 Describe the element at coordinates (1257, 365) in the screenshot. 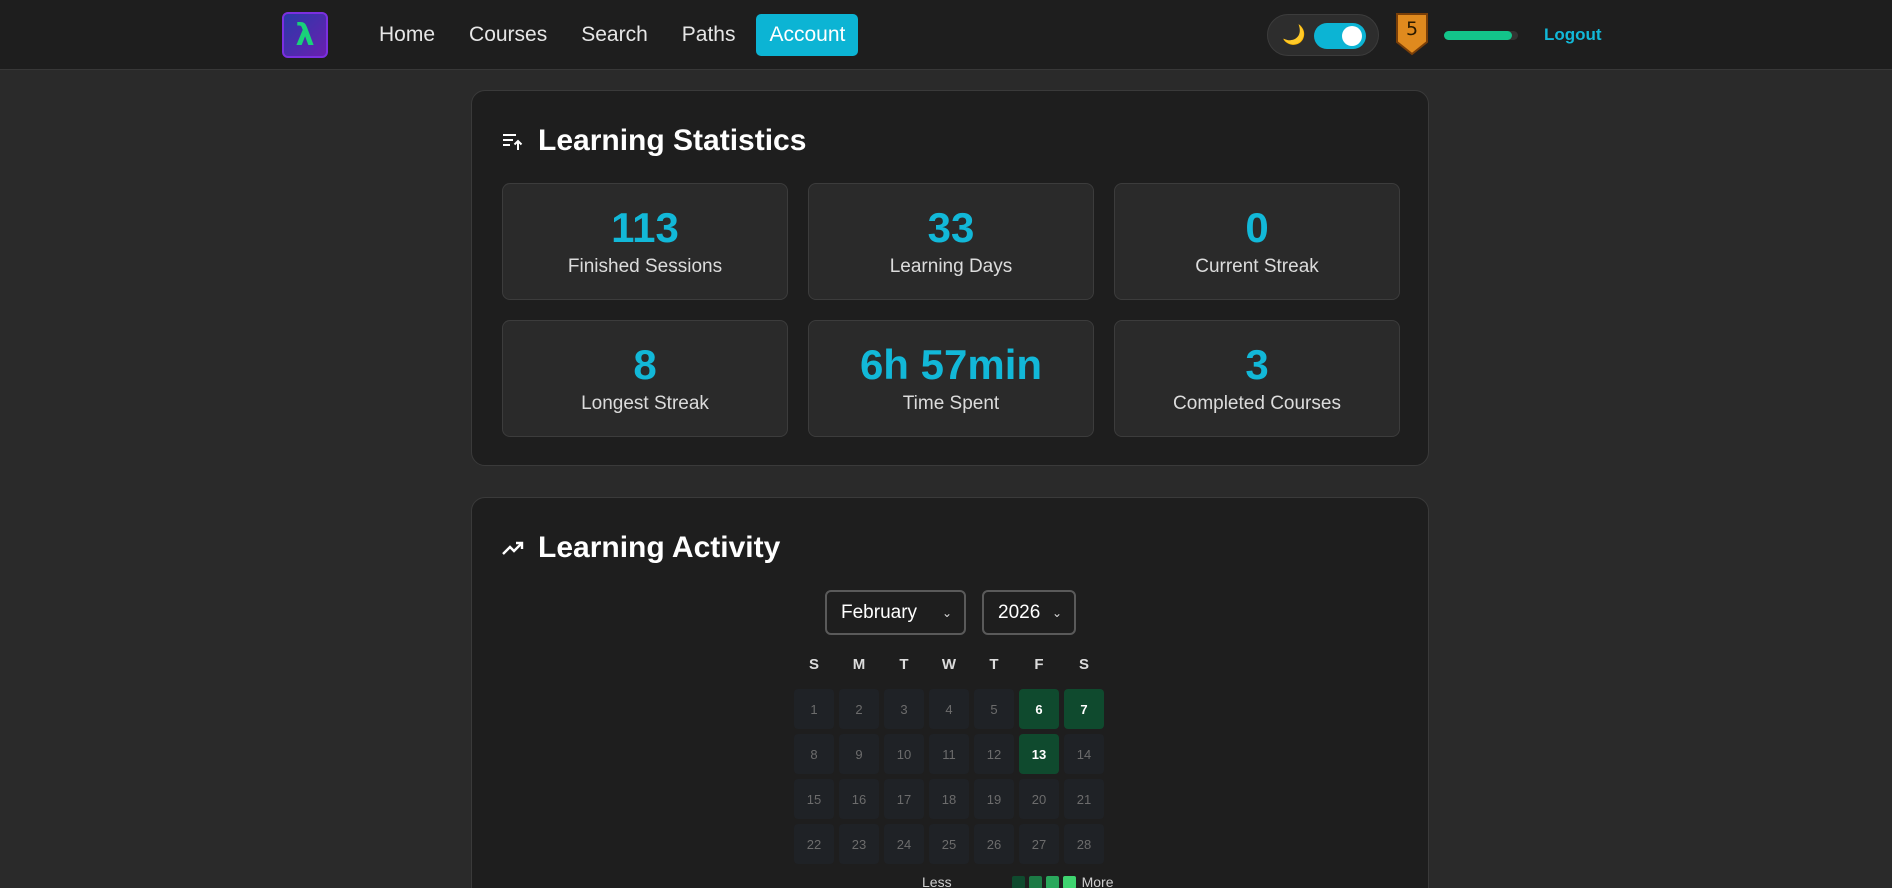

I see `stat-value: 3` at that location.